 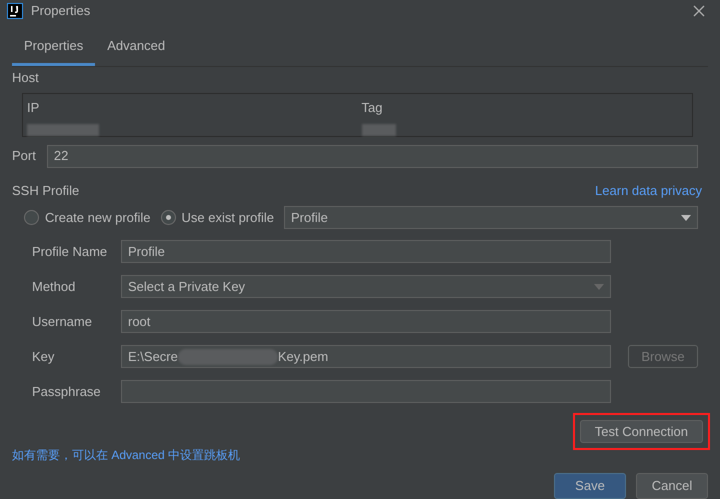 What do you see at coordinates (54, 287) in the screenshot?
I see `field-label: Method` at bounding box center [54, 287].